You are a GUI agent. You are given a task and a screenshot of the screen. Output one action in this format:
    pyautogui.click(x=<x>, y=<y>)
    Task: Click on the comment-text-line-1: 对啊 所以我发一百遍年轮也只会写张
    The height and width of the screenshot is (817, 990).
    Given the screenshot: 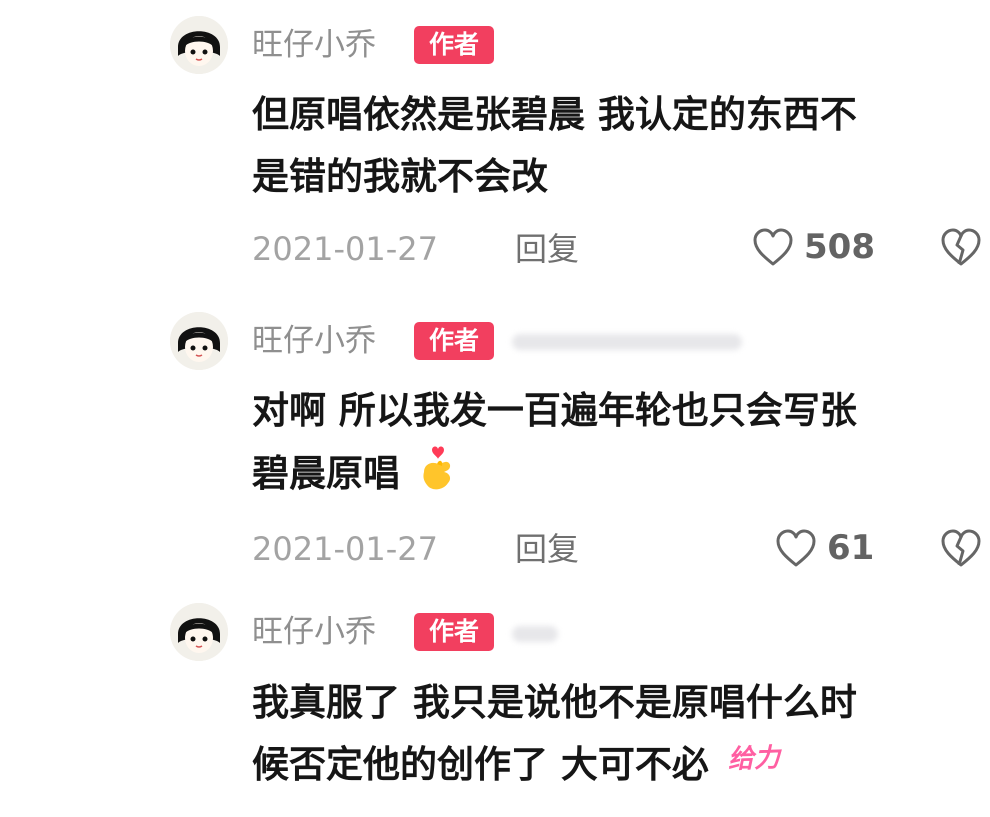 What is the action you would take?
    pyautogui.click(x=554, y=410)
    